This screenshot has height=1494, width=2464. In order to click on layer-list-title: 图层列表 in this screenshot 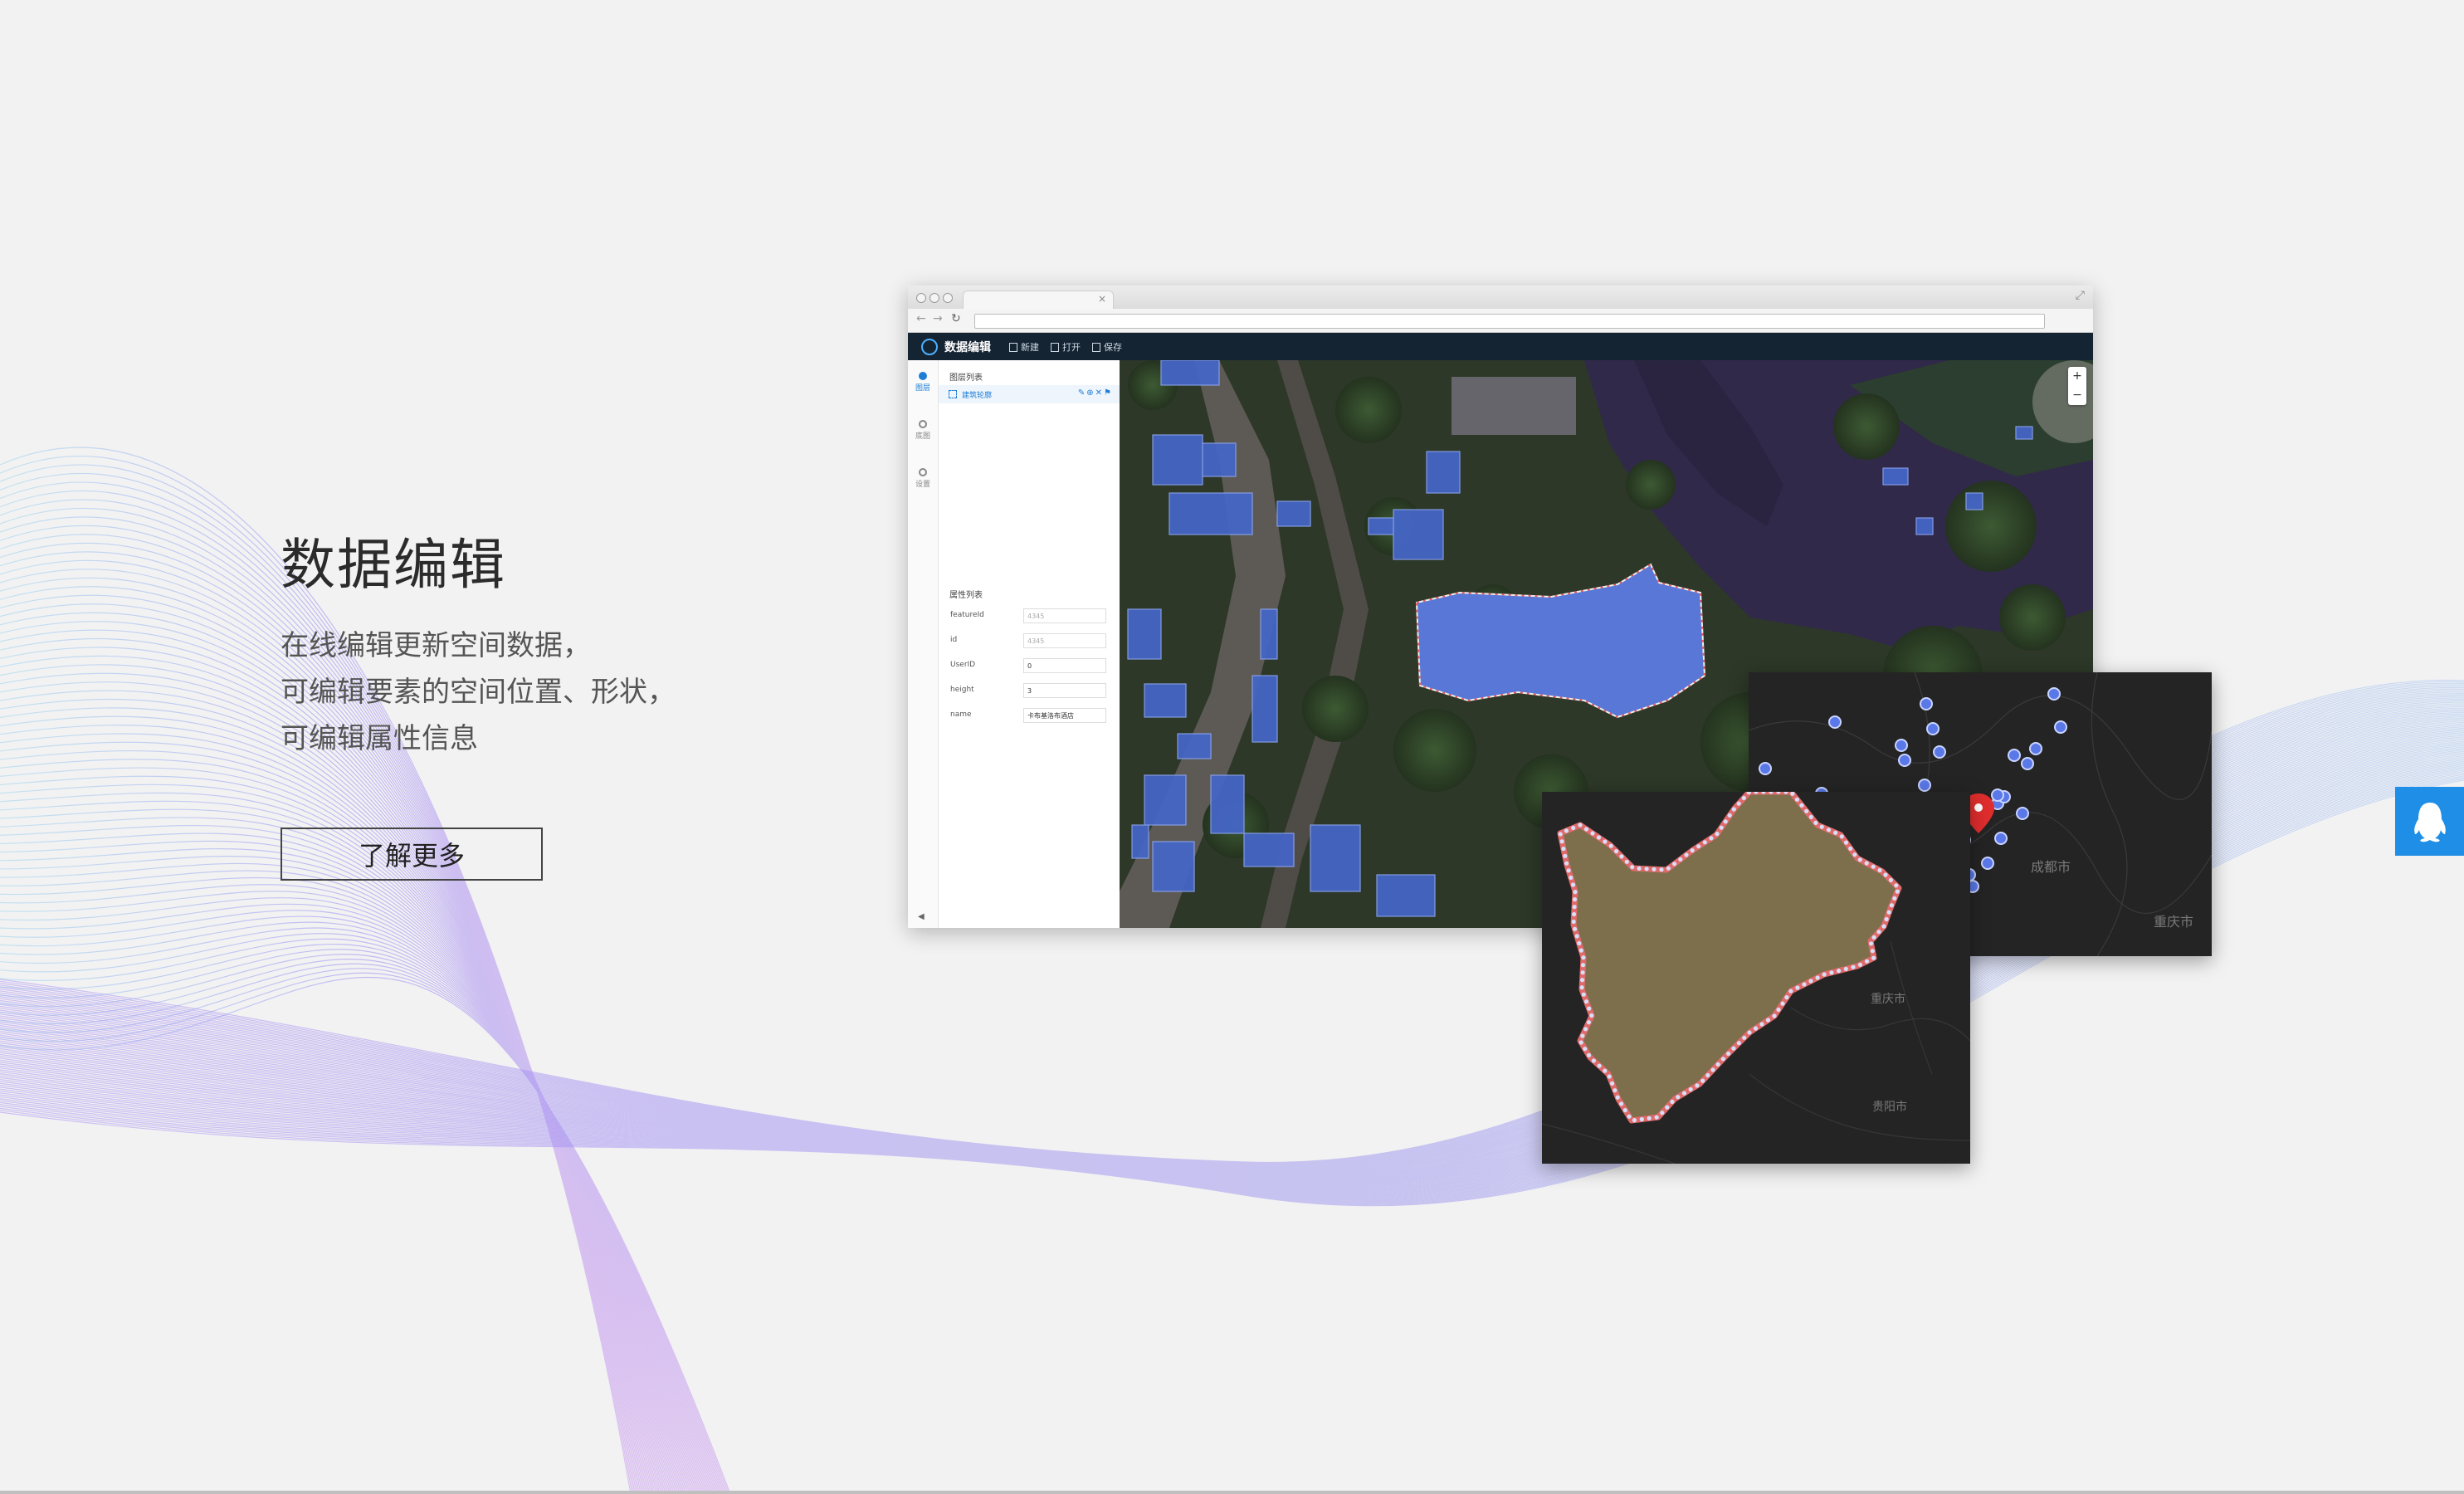, I will do `click(966, 379)`.